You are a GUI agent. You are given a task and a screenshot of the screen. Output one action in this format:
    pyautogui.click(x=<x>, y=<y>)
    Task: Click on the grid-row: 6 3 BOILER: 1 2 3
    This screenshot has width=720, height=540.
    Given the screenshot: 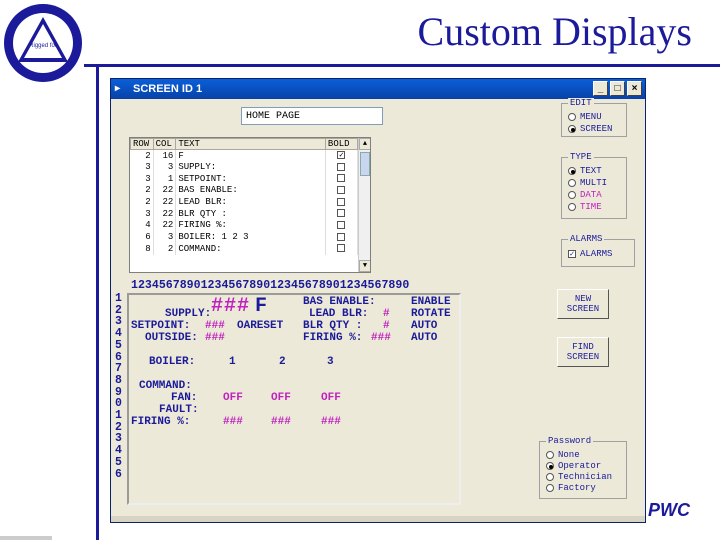 What is the action you would take?
    pyautogui.click(x=244, y=237)
    